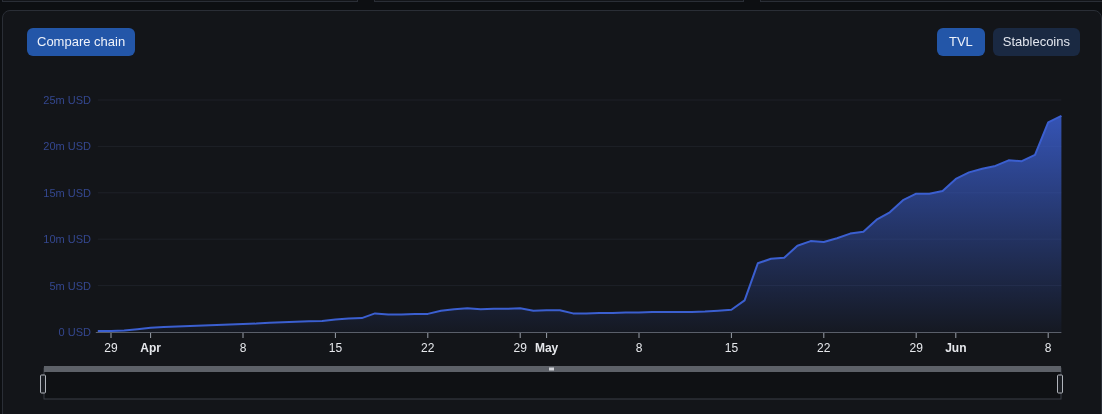 This screenshot has height=414, width=1102. Describe the element at coordinates (150, 348) in the screenshot. I see `axis-label: Apr` at that location.